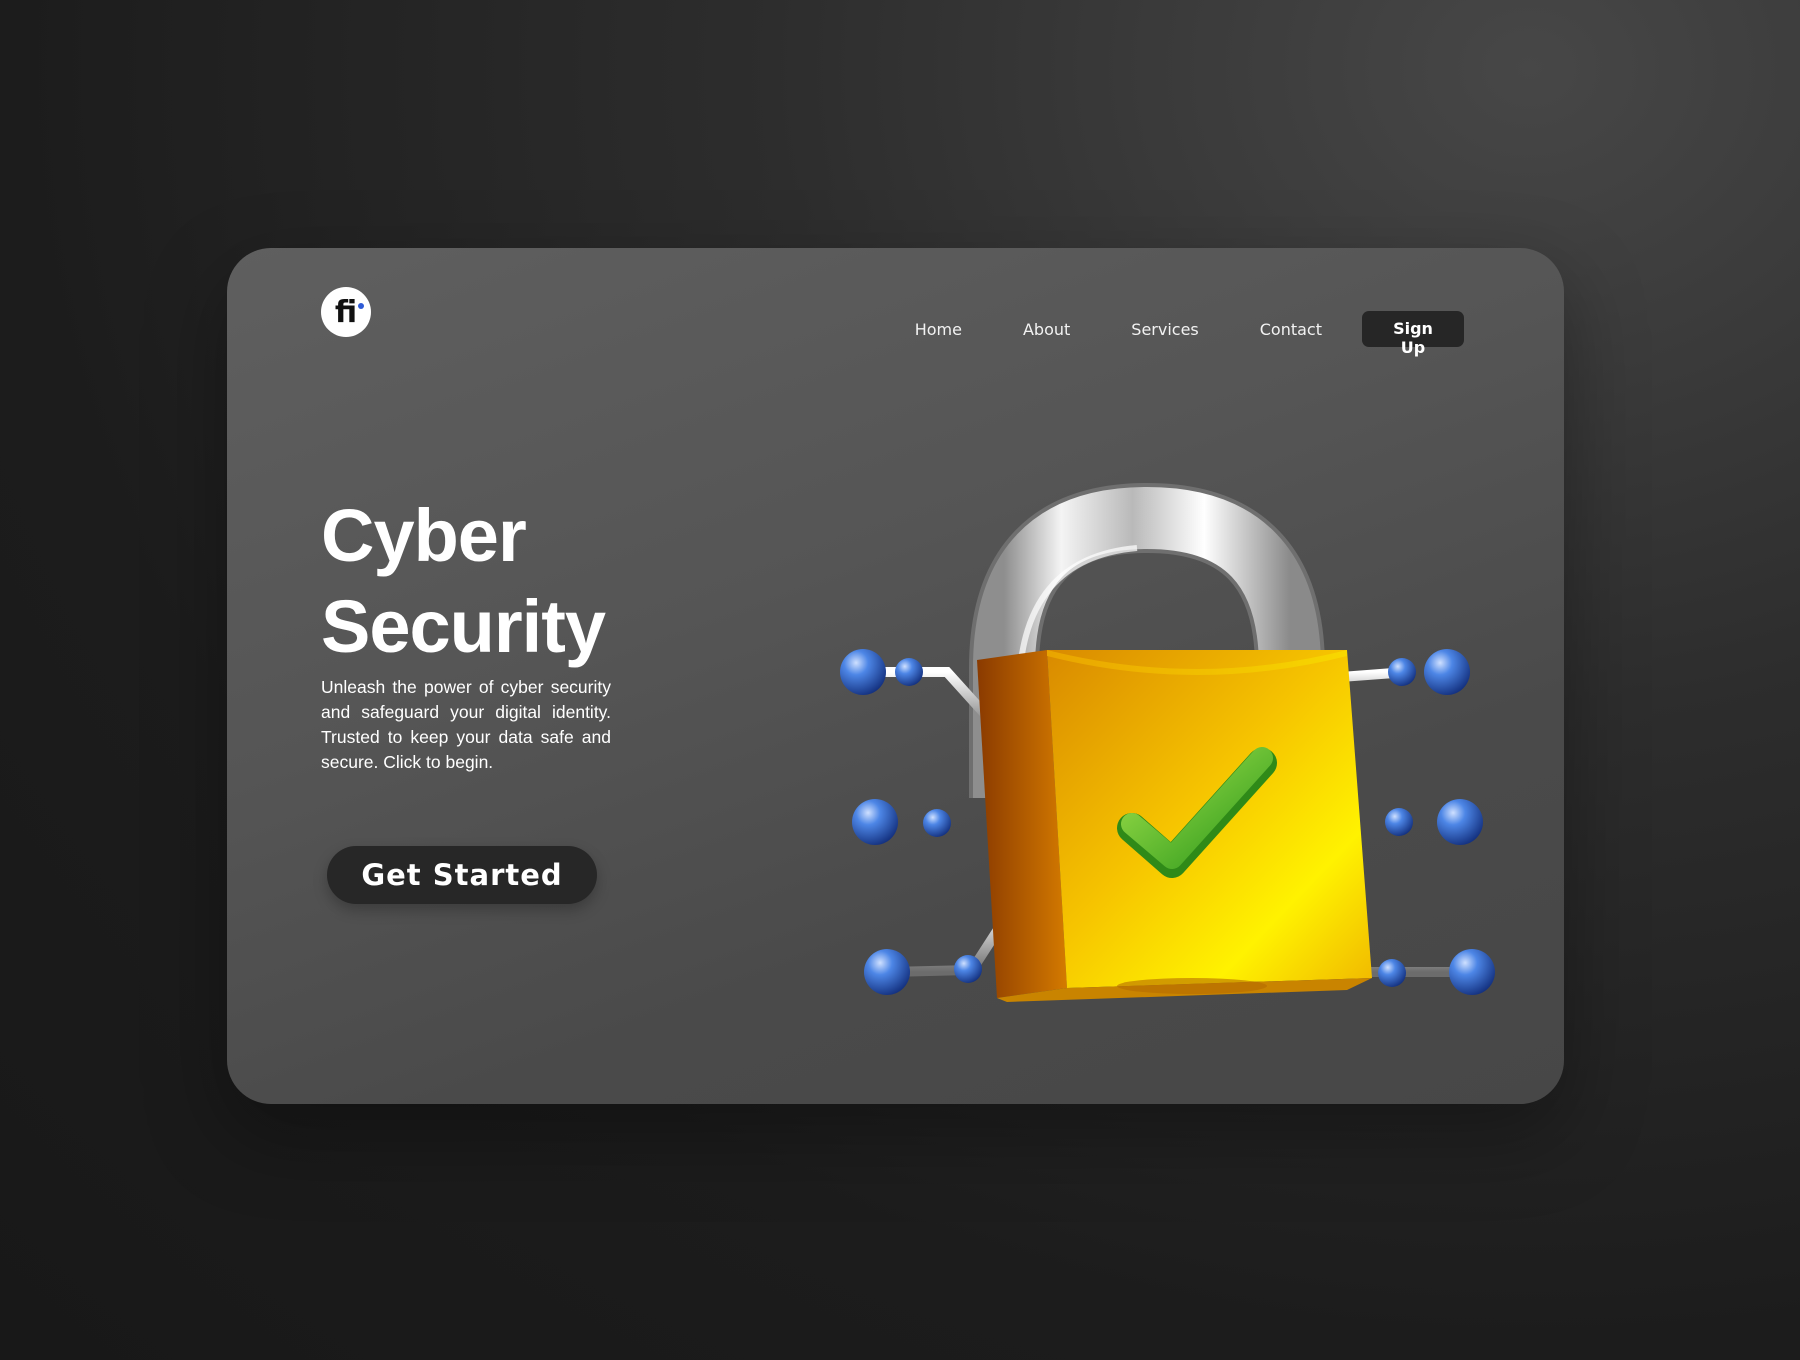  I want to click on nav-home-link: Home, so click(938, 329).